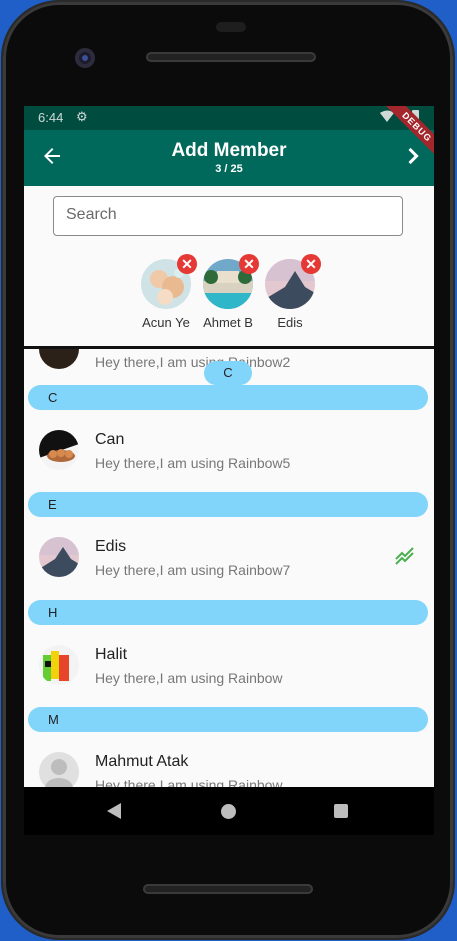 The width and height of the screenshot is (457, 941). Describe the element at coordinates (229, 150) in the screenshot. I see `page-title: Add Member` at that location.